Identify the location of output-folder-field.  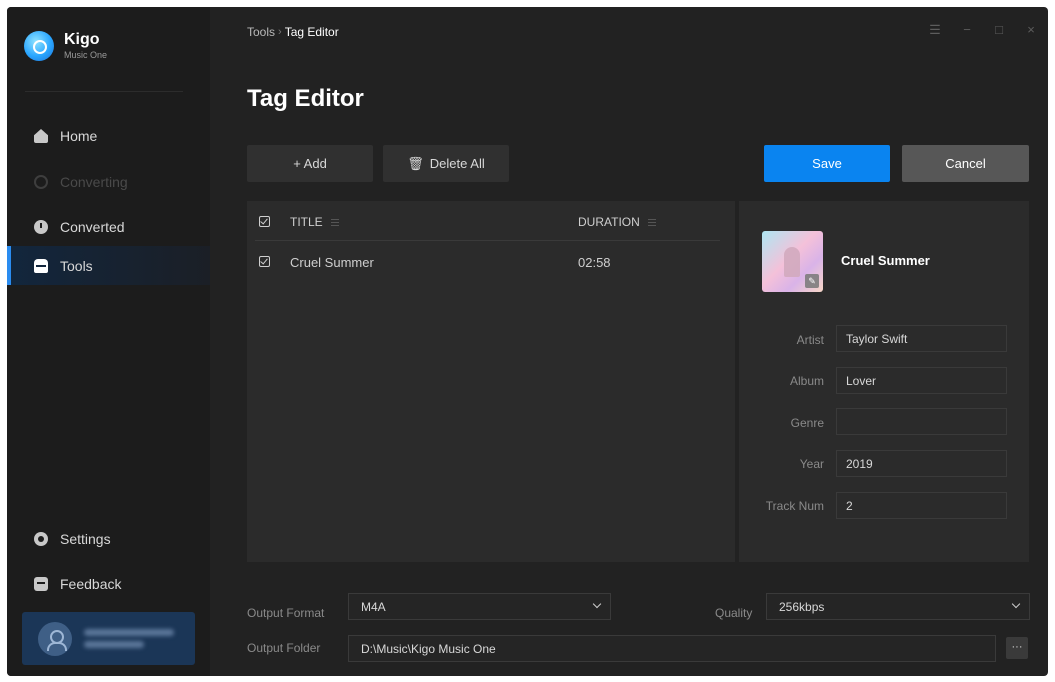
(672, 648).